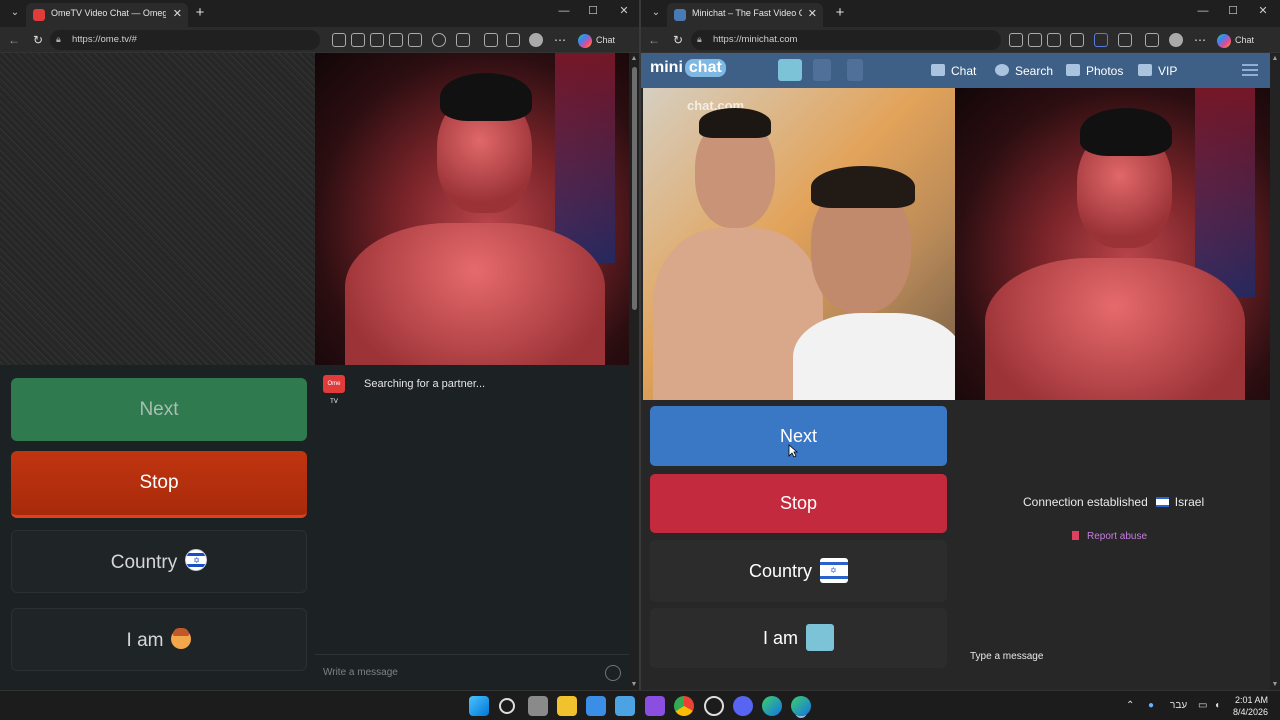  I want to click on message-input: Write a message, so click(472, 672).